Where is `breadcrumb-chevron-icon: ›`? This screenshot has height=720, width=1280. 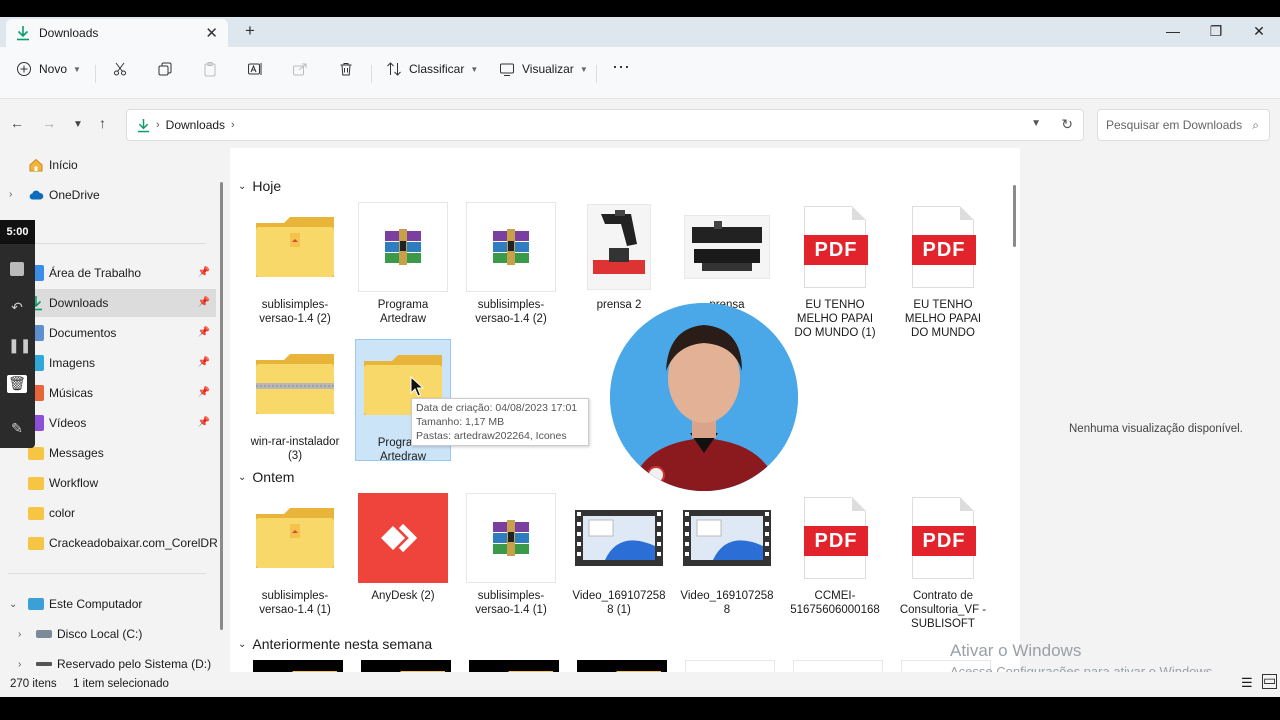
breadcrumb-chevron-icon: › is located at coordinates (233, 125).